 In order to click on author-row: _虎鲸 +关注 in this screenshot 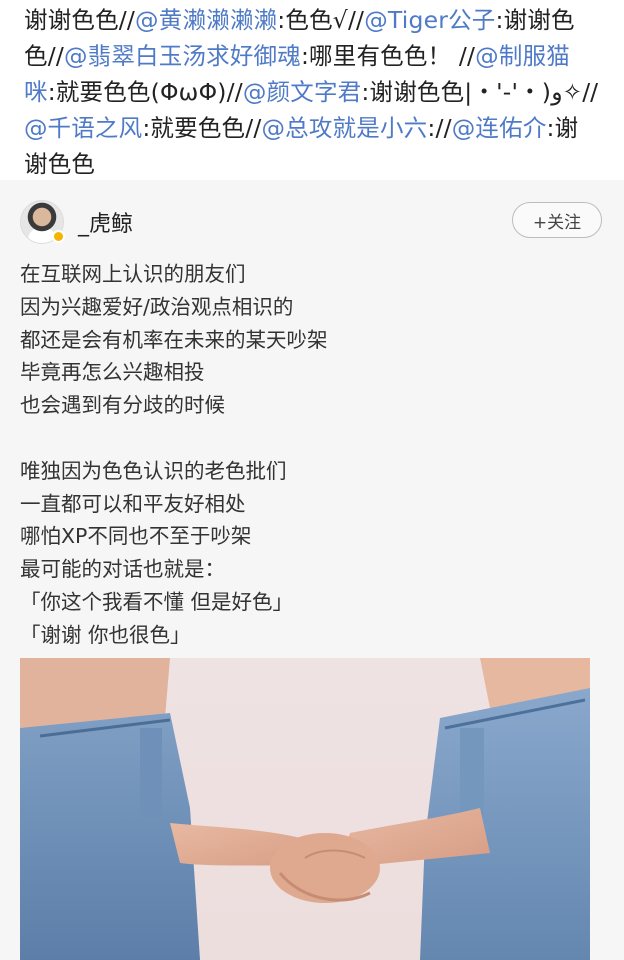, I will do `click(312, 222)`.